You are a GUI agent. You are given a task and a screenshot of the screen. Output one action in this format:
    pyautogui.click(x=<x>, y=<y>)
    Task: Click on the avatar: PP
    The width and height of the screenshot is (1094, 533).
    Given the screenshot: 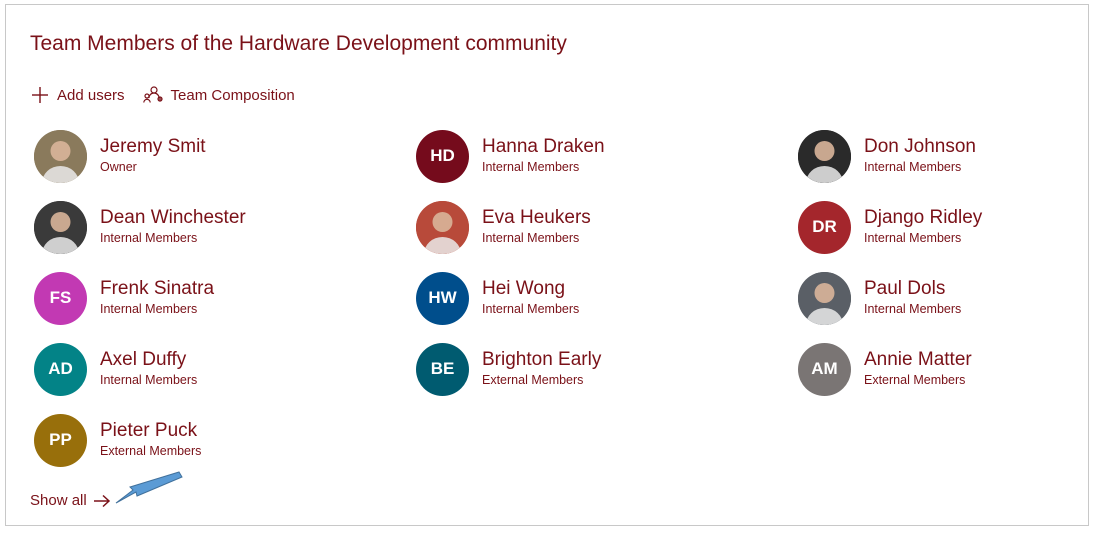 What is the action you would take?
    pyautogui.click(x=60, y=440)
    